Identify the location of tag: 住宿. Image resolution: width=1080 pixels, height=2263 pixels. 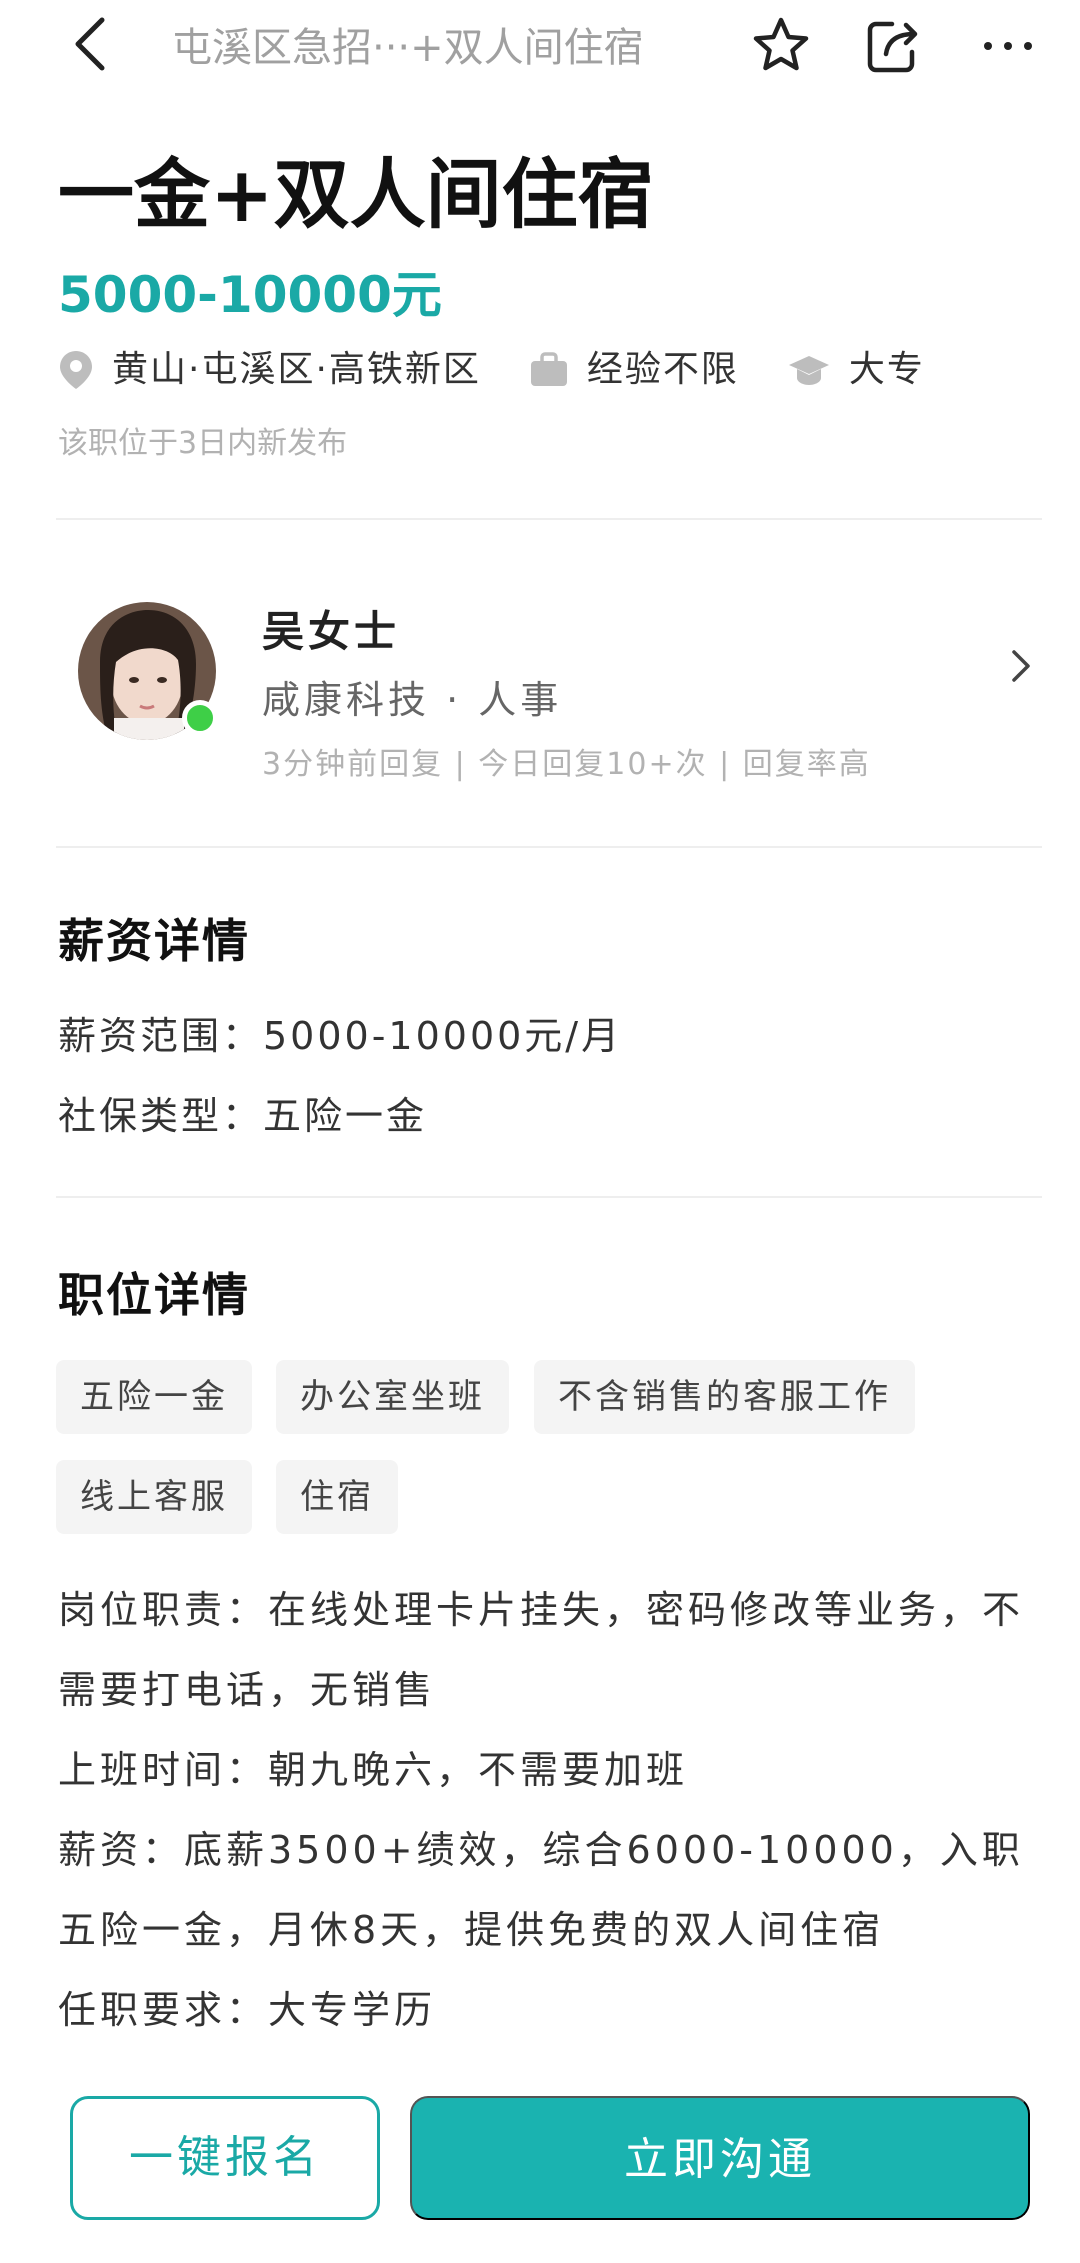
(337, 1497).